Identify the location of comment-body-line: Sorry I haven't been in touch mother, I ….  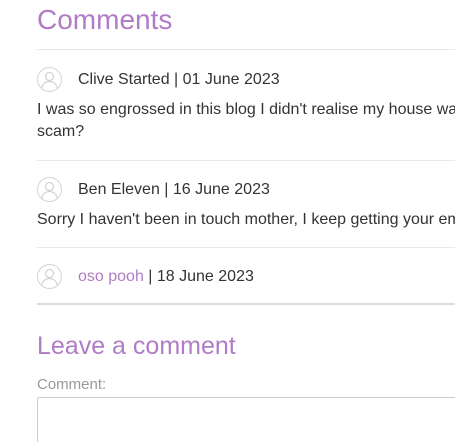
(246, 219).